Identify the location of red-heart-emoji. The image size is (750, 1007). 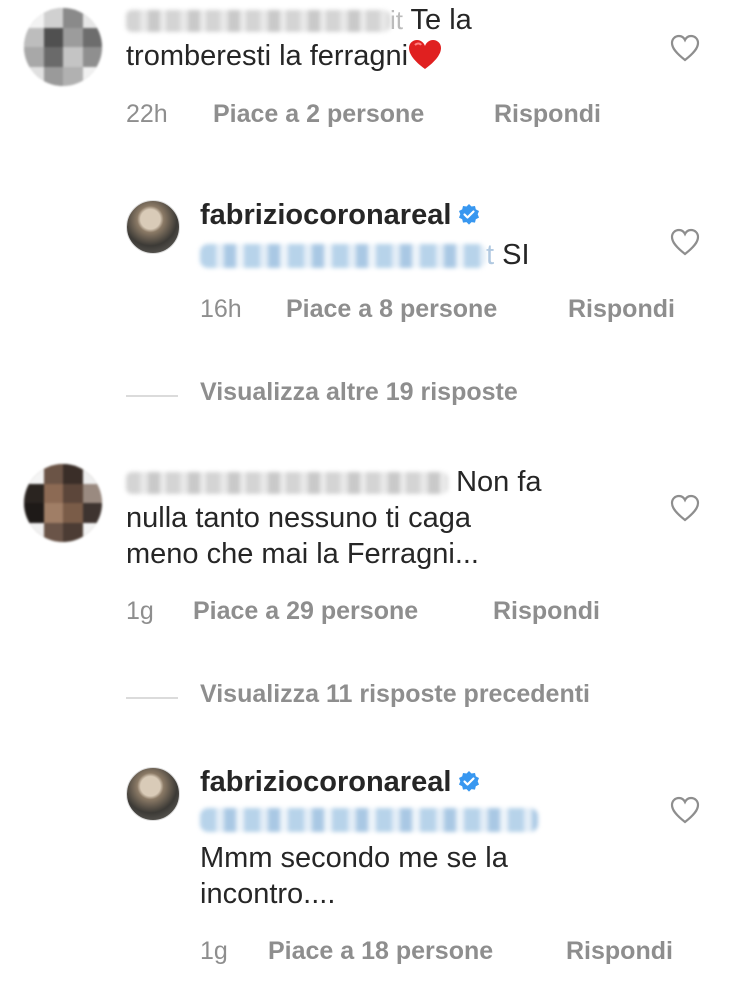
(425, 55).